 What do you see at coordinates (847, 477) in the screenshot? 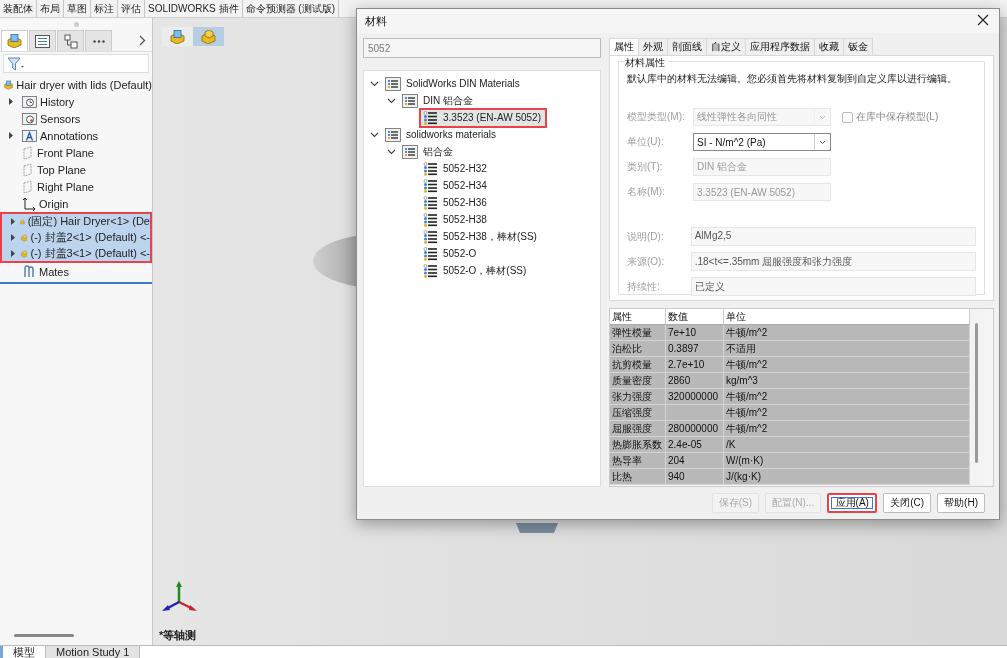
I see `table-cell: J/(kg·K)` at bounding box center [847, 477].